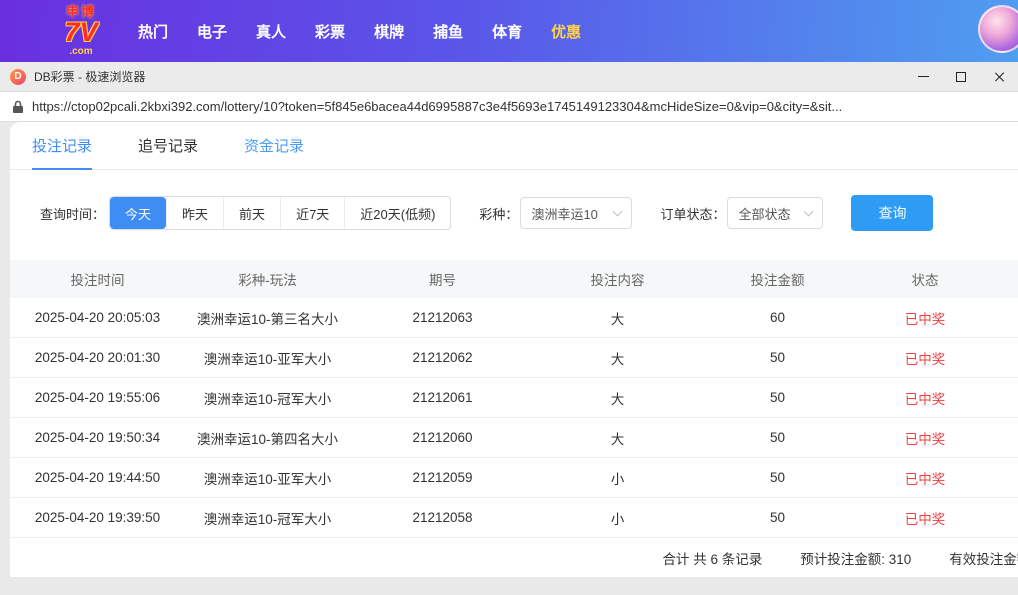 The image size is (1018, 595). Describe the element at coordinates (442, 280) in the screenshot. I see `column-header: 期号` at that location.